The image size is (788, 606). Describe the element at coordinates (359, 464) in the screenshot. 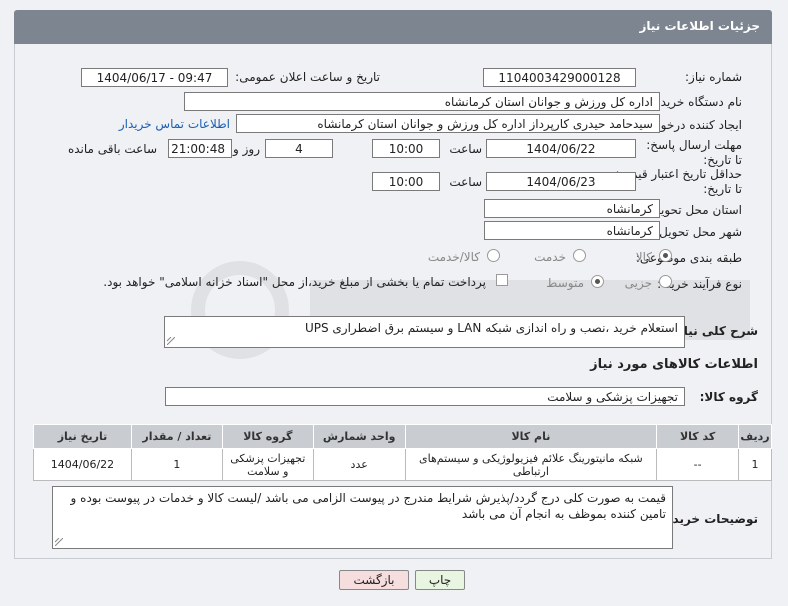

I see `cell-unit: عدد` at that location.